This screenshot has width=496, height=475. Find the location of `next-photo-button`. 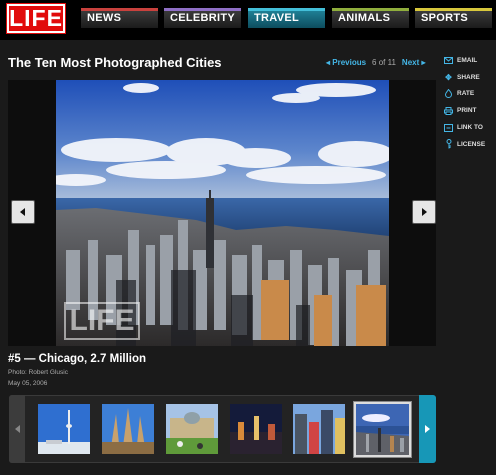

next-photo-button is located at coordinates (424, 212).